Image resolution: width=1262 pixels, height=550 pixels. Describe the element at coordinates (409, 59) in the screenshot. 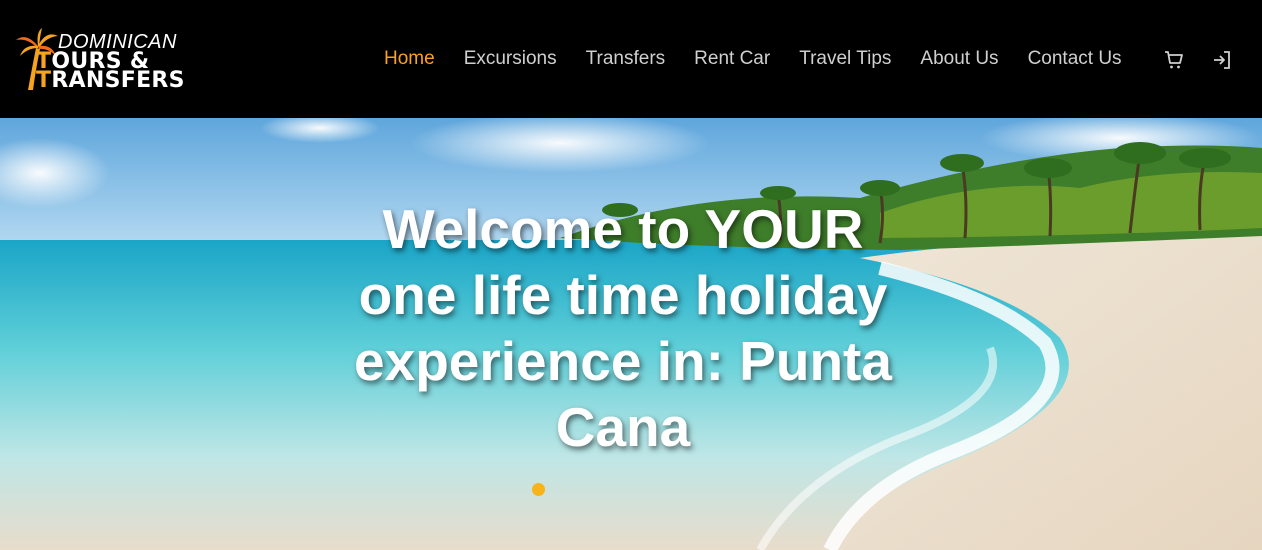

I see `nav-home: Home` at that location.